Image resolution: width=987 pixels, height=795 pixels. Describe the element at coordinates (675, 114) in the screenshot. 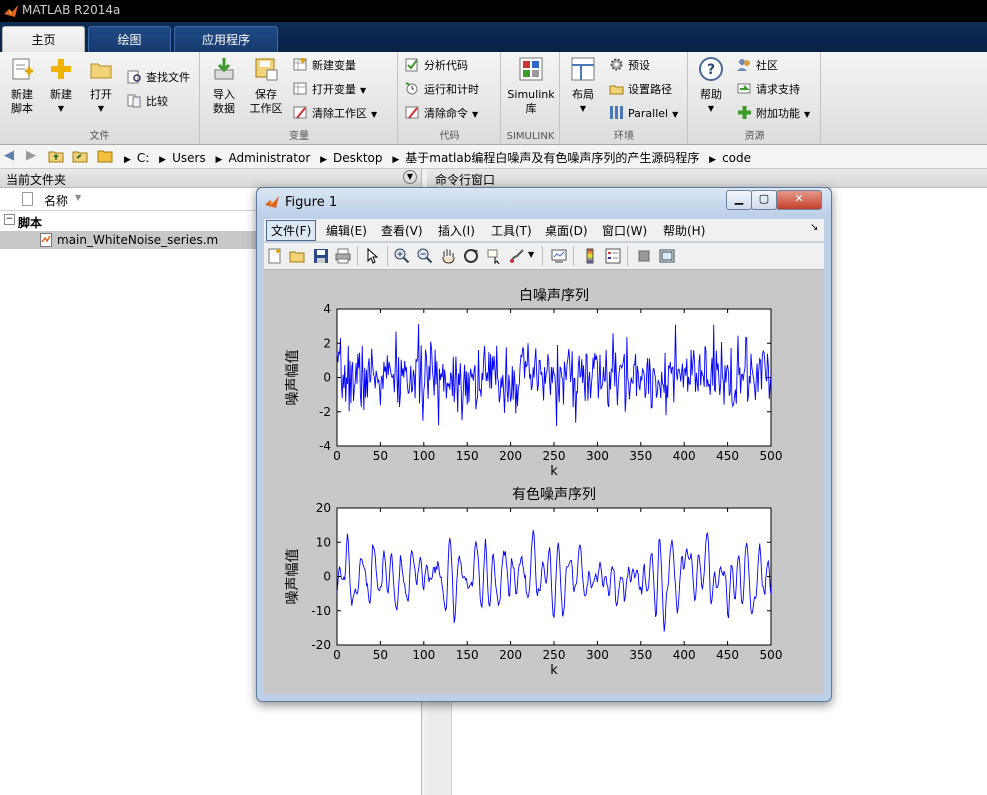

I see `parallel-dropdown-icon: ▼` at that location.